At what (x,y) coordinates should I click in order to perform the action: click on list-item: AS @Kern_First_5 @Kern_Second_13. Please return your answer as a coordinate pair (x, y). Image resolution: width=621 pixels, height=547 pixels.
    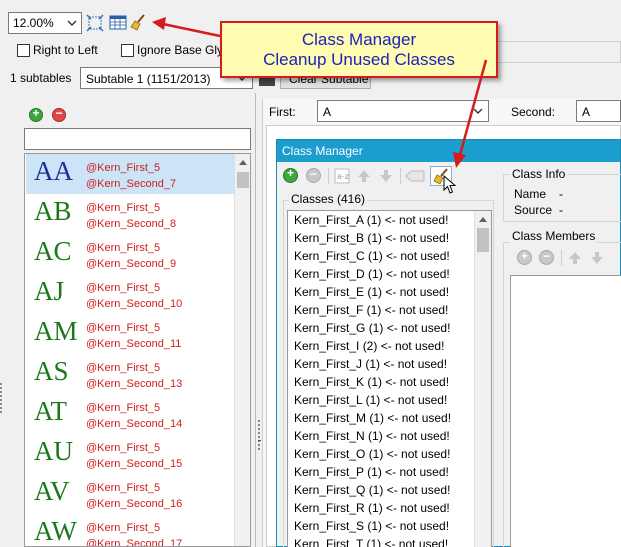
    Looking at the image, I should click on (130, 374).